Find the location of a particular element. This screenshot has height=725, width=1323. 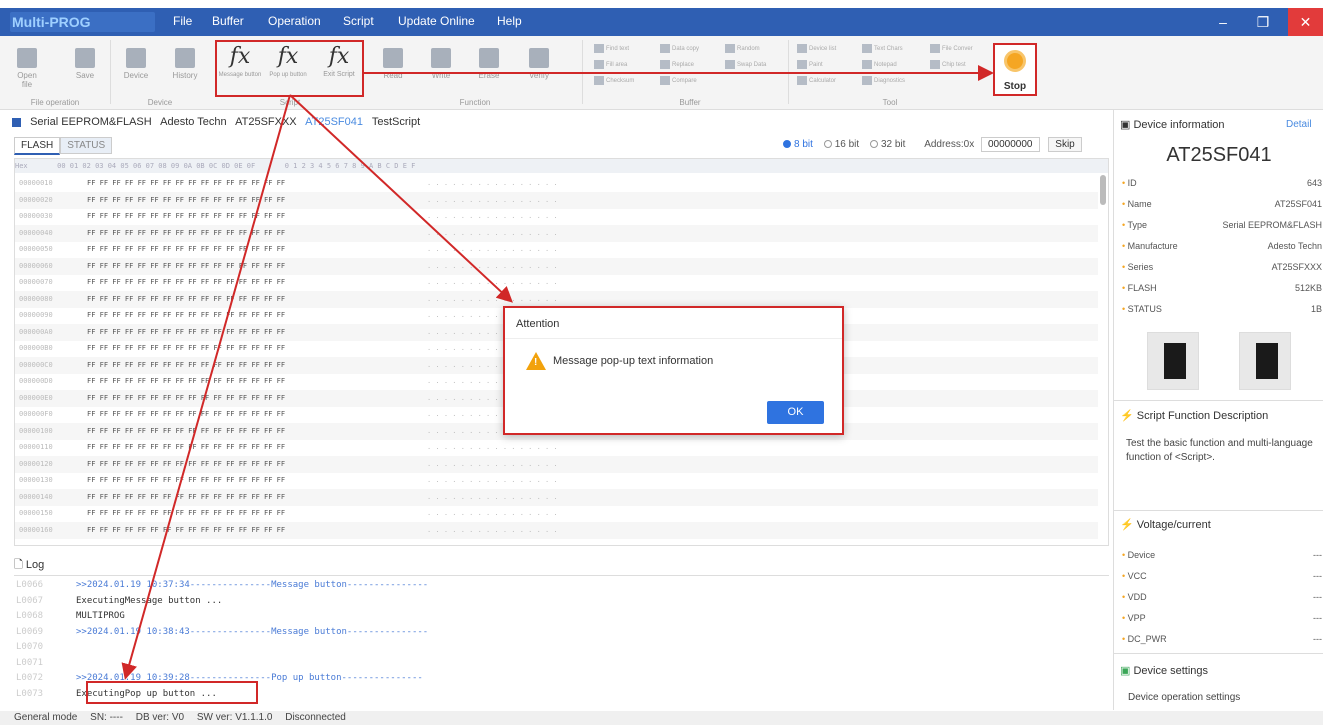

dialog-title: Attention is located at coordinates (538, 324).